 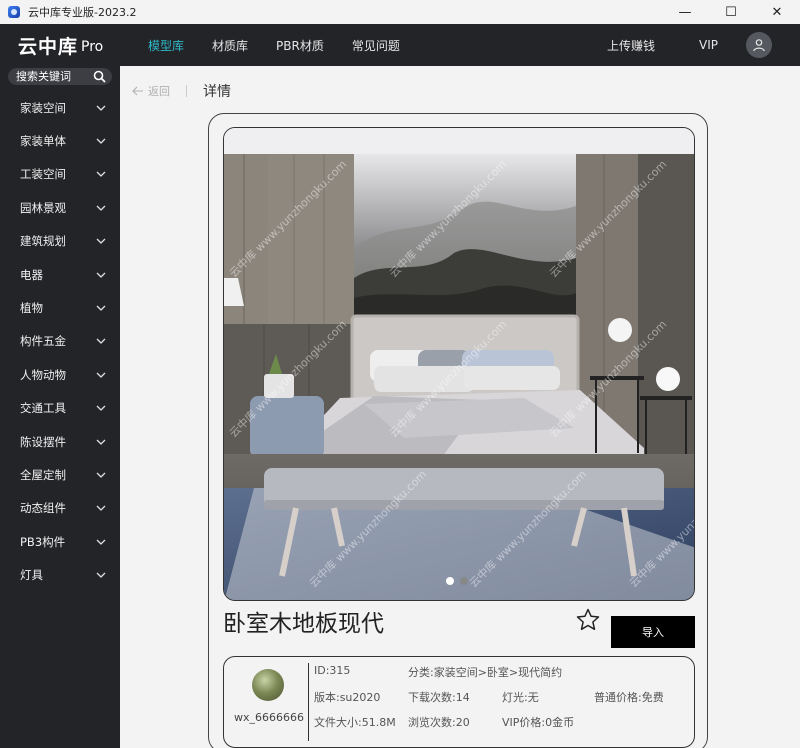 What do you see at coordinates (347, 697) in the screenshot?
I see `model-version: 版本:su2020` at bounding box center [347, 697].